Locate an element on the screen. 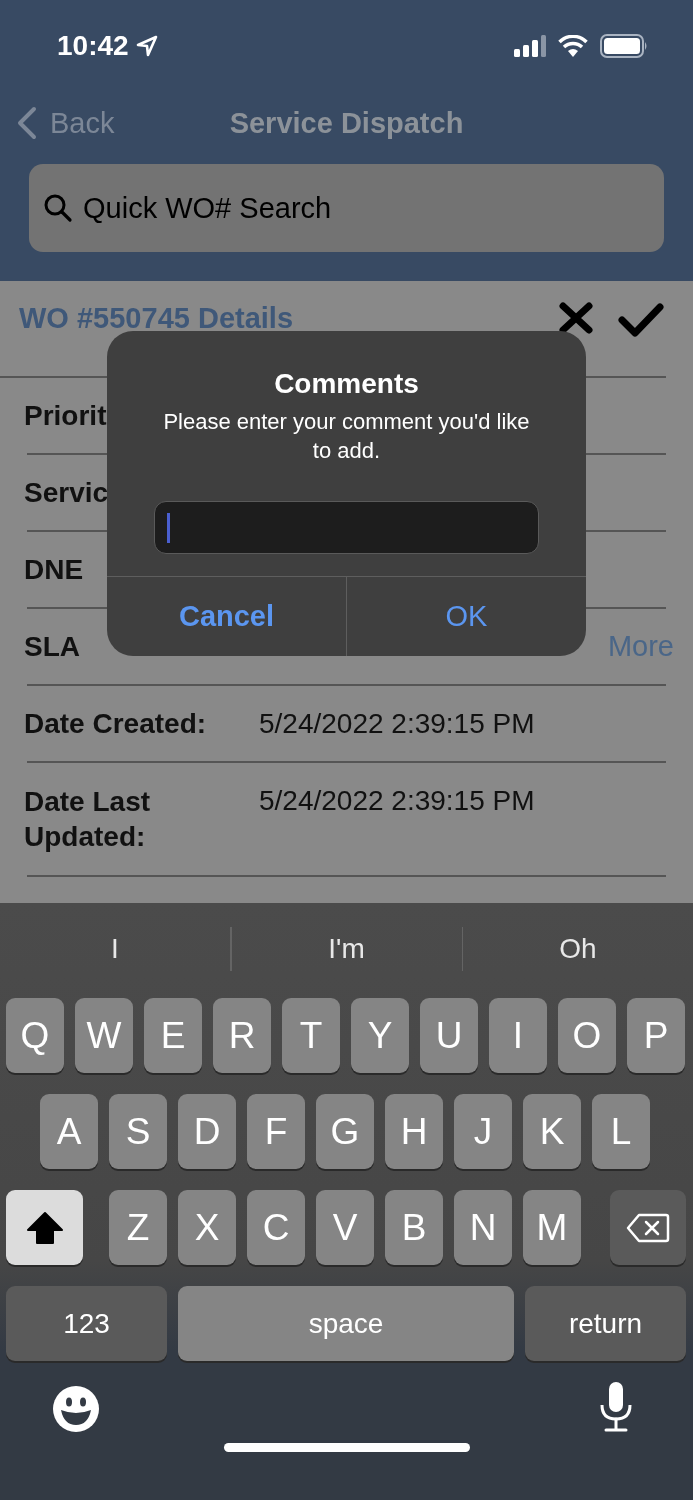 The width and height of the screenshot is (693, 1500). back-button: Back is located at coordinates (65, 123).